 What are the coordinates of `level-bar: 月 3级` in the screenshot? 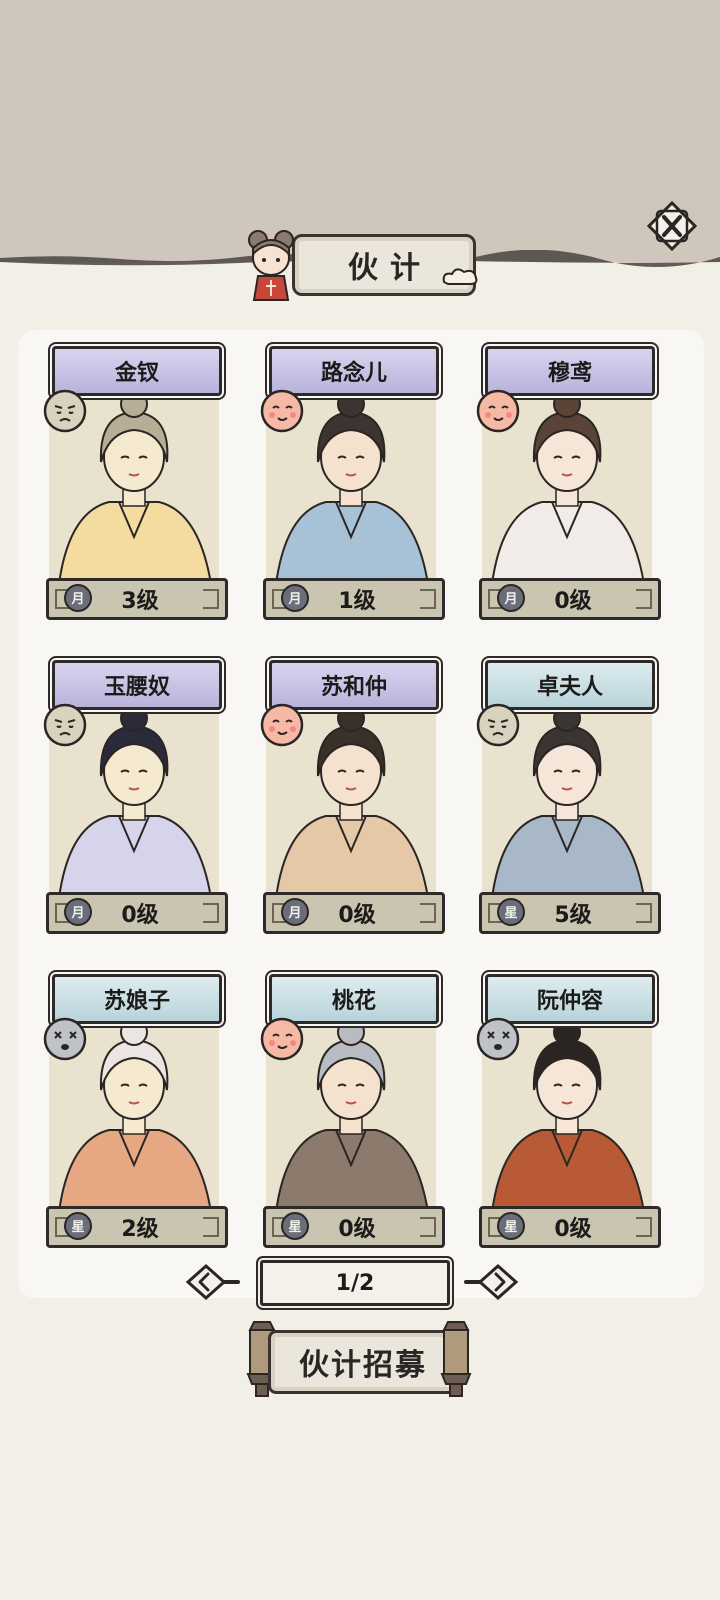 It's located at (137, 599).